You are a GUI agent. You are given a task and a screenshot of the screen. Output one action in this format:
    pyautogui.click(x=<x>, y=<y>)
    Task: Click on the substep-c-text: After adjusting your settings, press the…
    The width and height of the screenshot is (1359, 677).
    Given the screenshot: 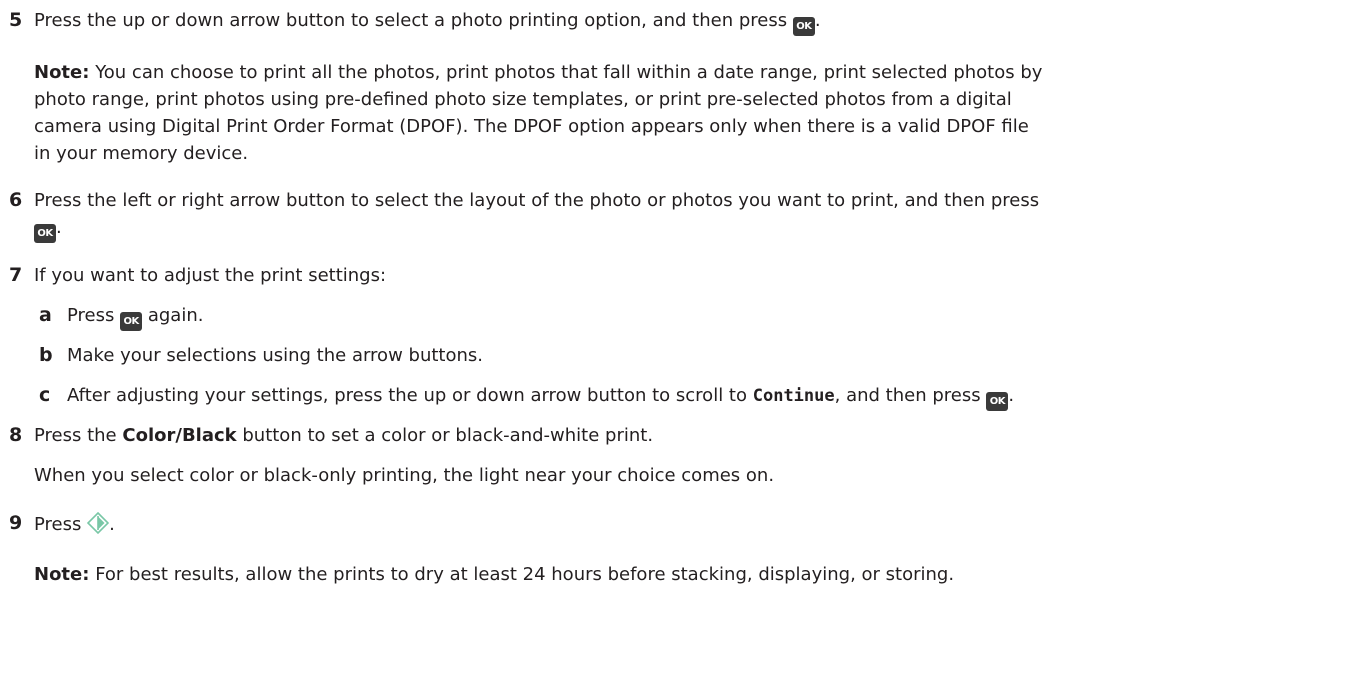 What is the action you would take?
    pyautogui.click(x=540, y=397)
    